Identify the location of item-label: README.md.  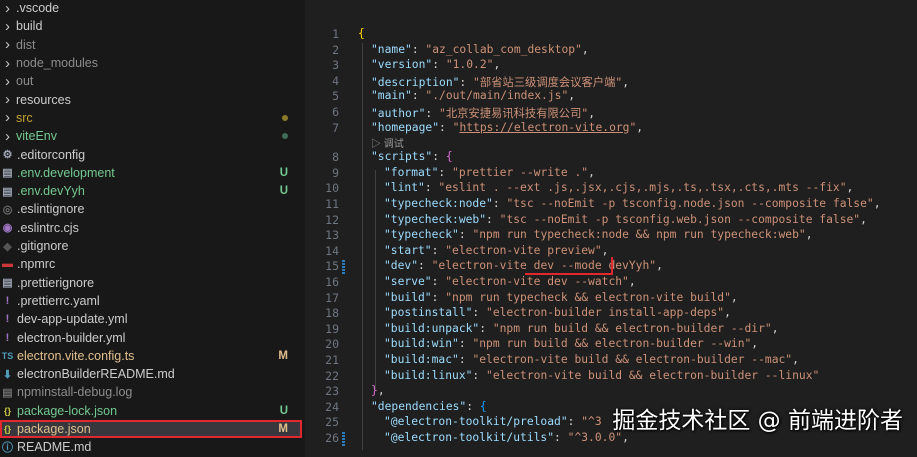
(54, 447).